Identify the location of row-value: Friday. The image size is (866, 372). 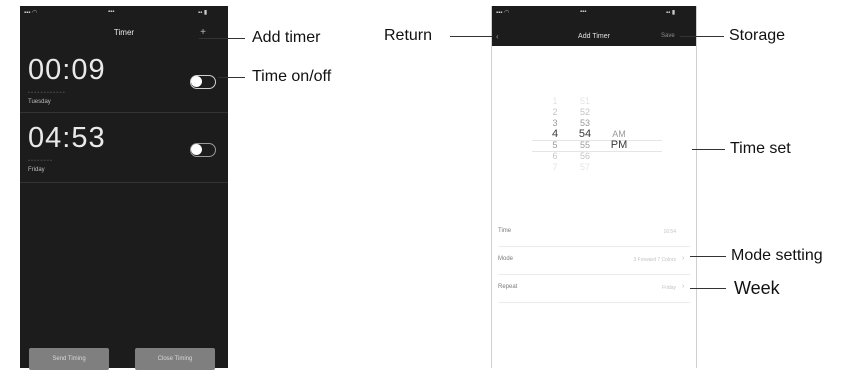
(669, 288).